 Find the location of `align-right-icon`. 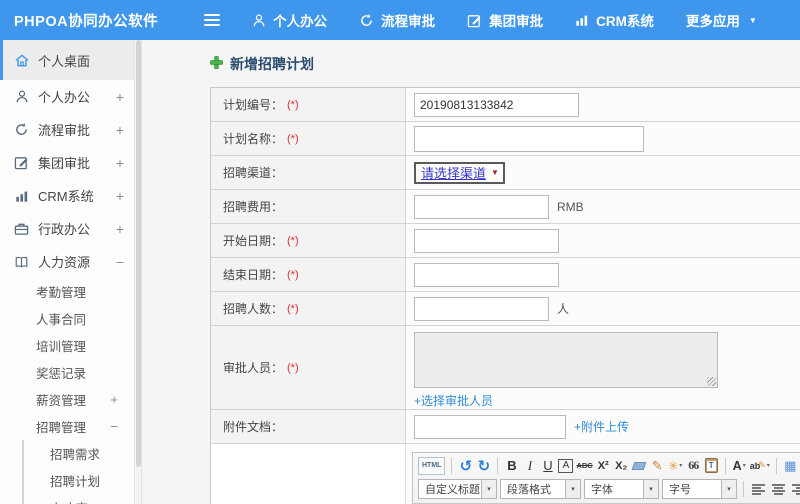

align-right-icon is located at coordinates (796, 489).